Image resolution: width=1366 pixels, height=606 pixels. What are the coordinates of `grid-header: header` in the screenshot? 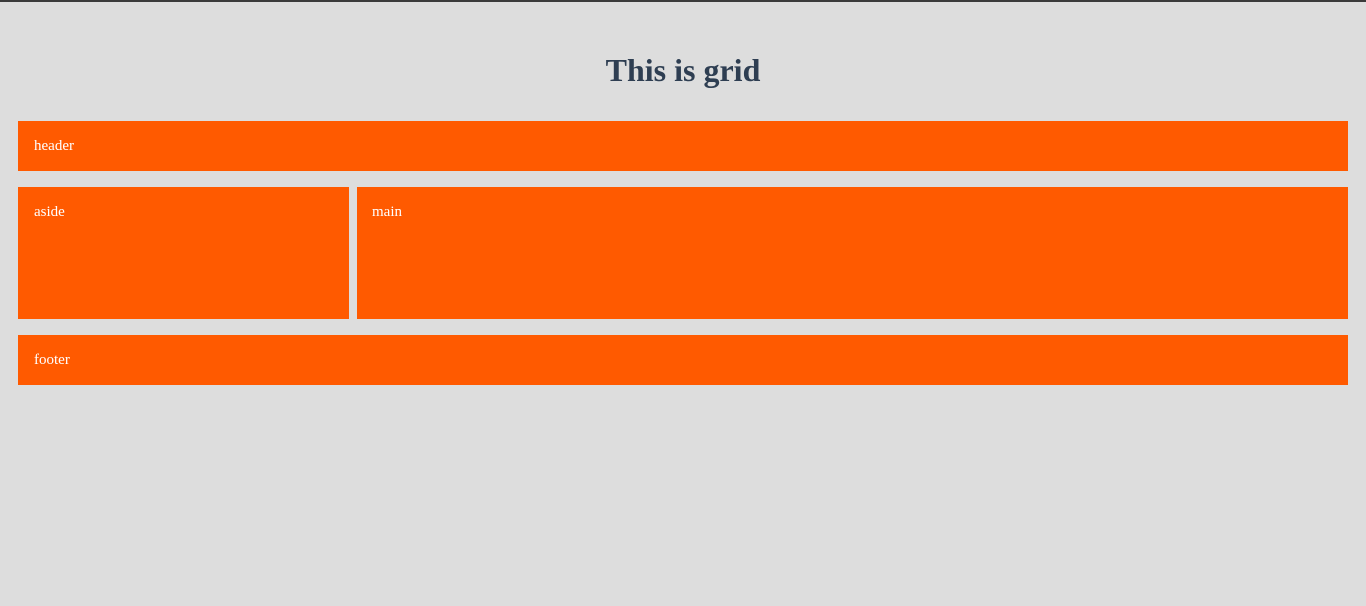 It's located at (683, 146).